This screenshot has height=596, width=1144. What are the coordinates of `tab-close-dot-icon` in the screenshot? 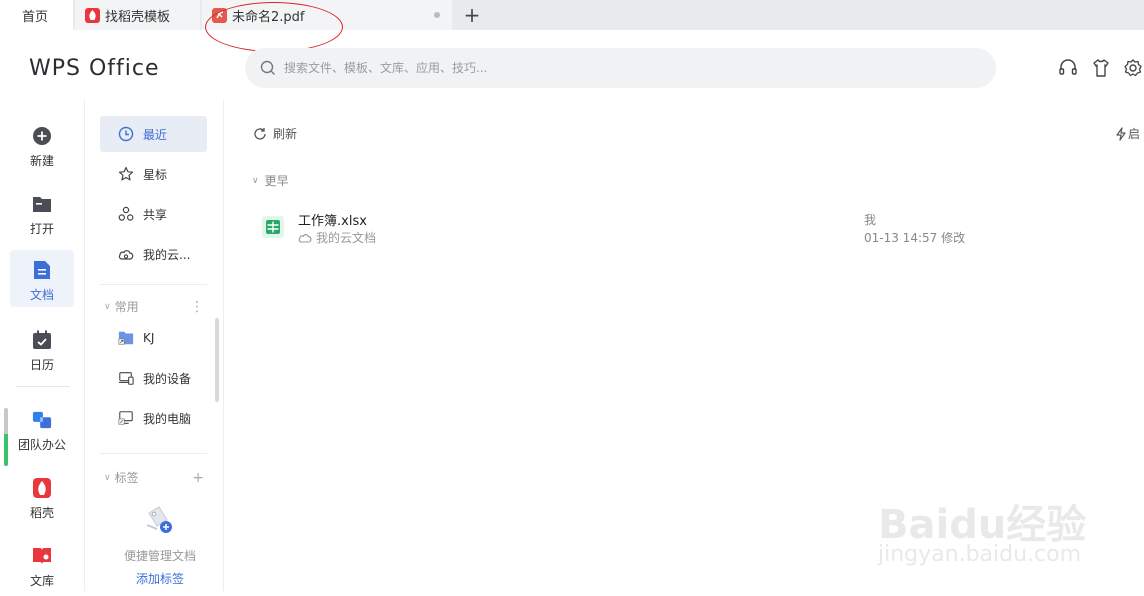 It's located at (437, 15).